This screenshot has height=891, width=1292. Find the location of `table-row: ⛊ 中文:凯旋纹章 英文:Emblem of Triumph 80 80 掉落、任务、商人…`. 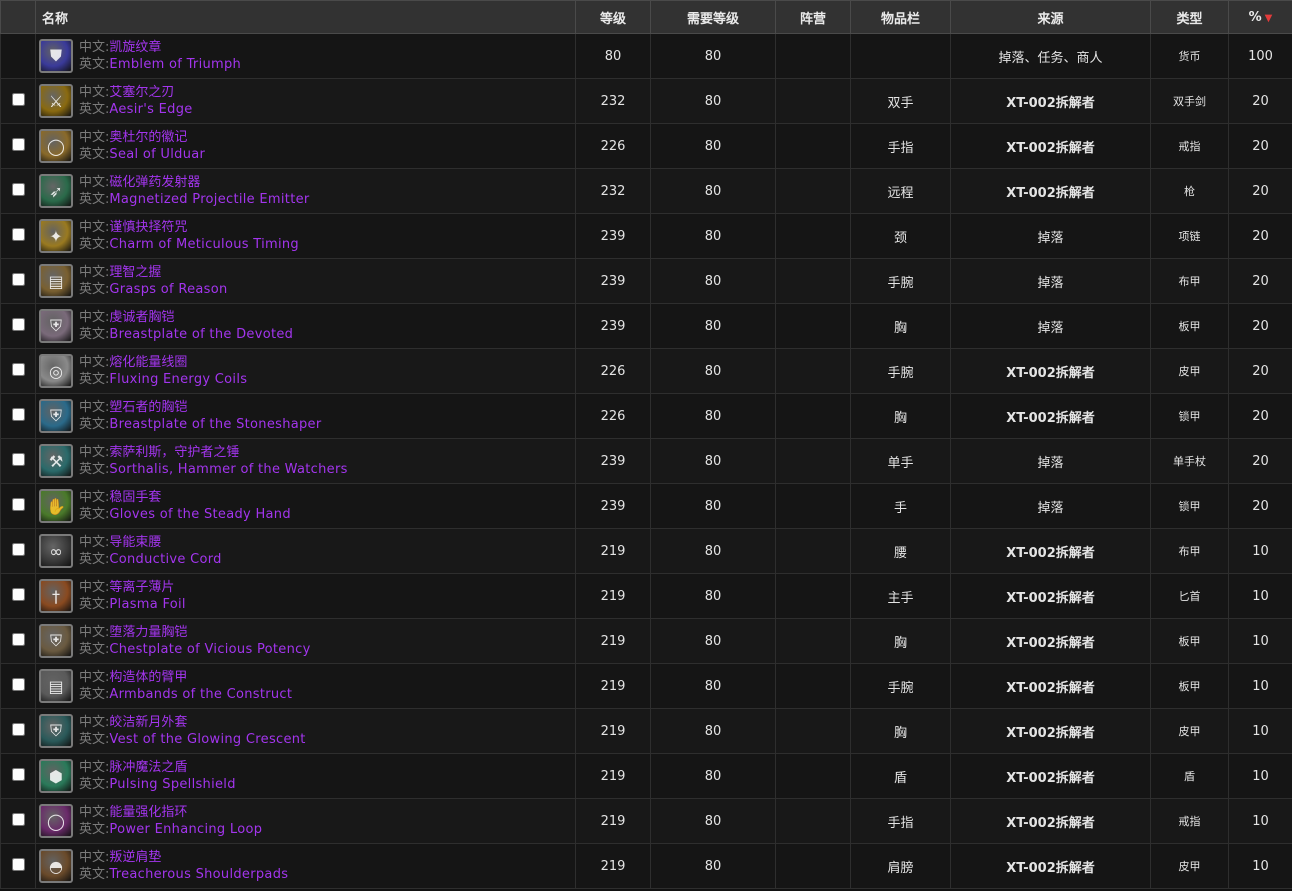

table-row: ⛊ 中文:凯旋纹章 英文:Emblem of Triumph 80 80 掉落、任务、商人… is located at coordinates (646, 56).